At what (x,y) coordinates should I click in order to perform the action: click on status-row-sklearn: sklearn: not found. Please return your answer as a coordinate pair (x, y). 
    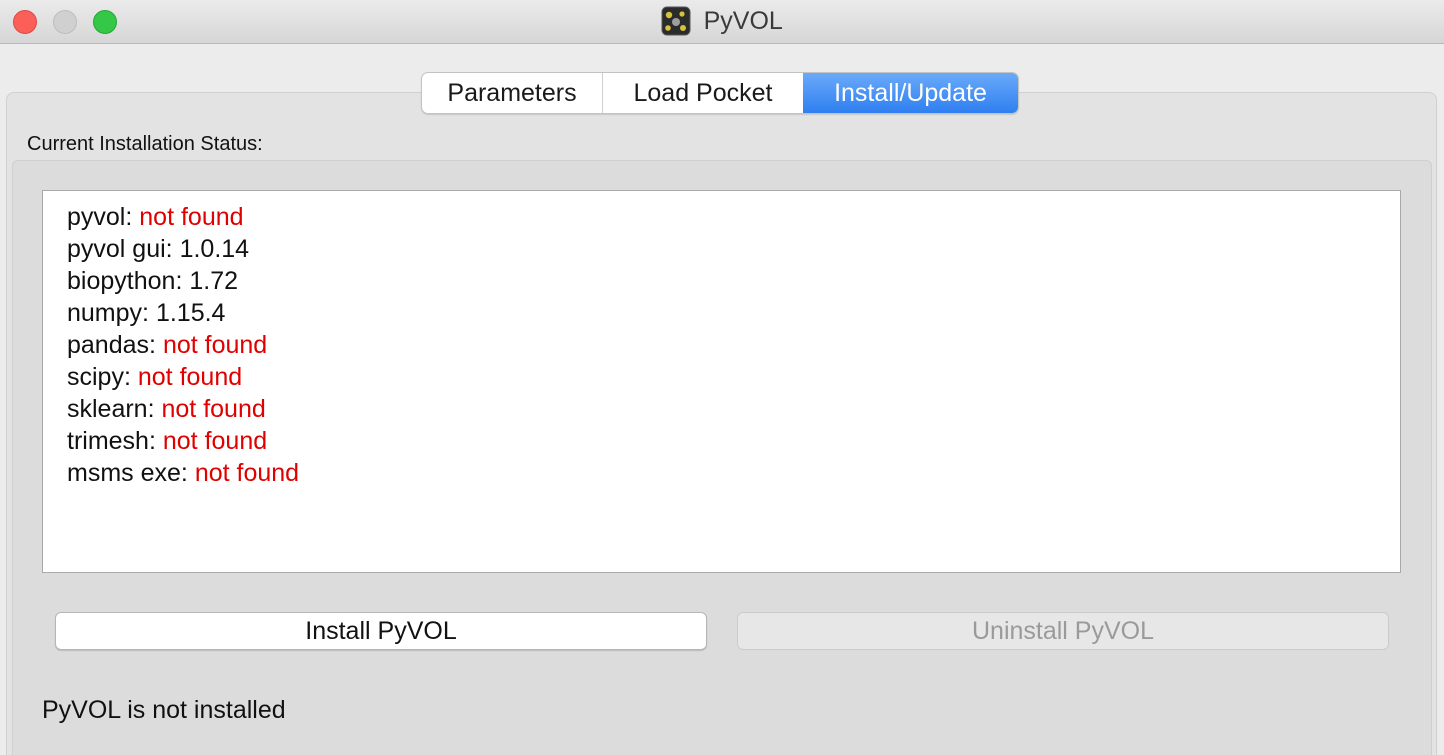
    Looking at the image, I should click on (166, 409).